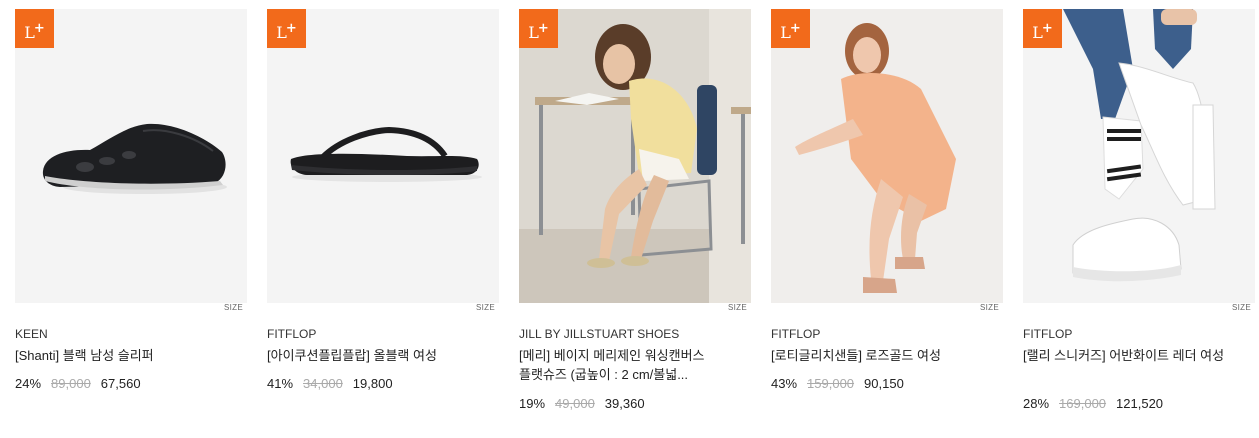  Describe the element at coordinates (532, 403) in the screenshot. I see `discount-rate: 19%` at that location.